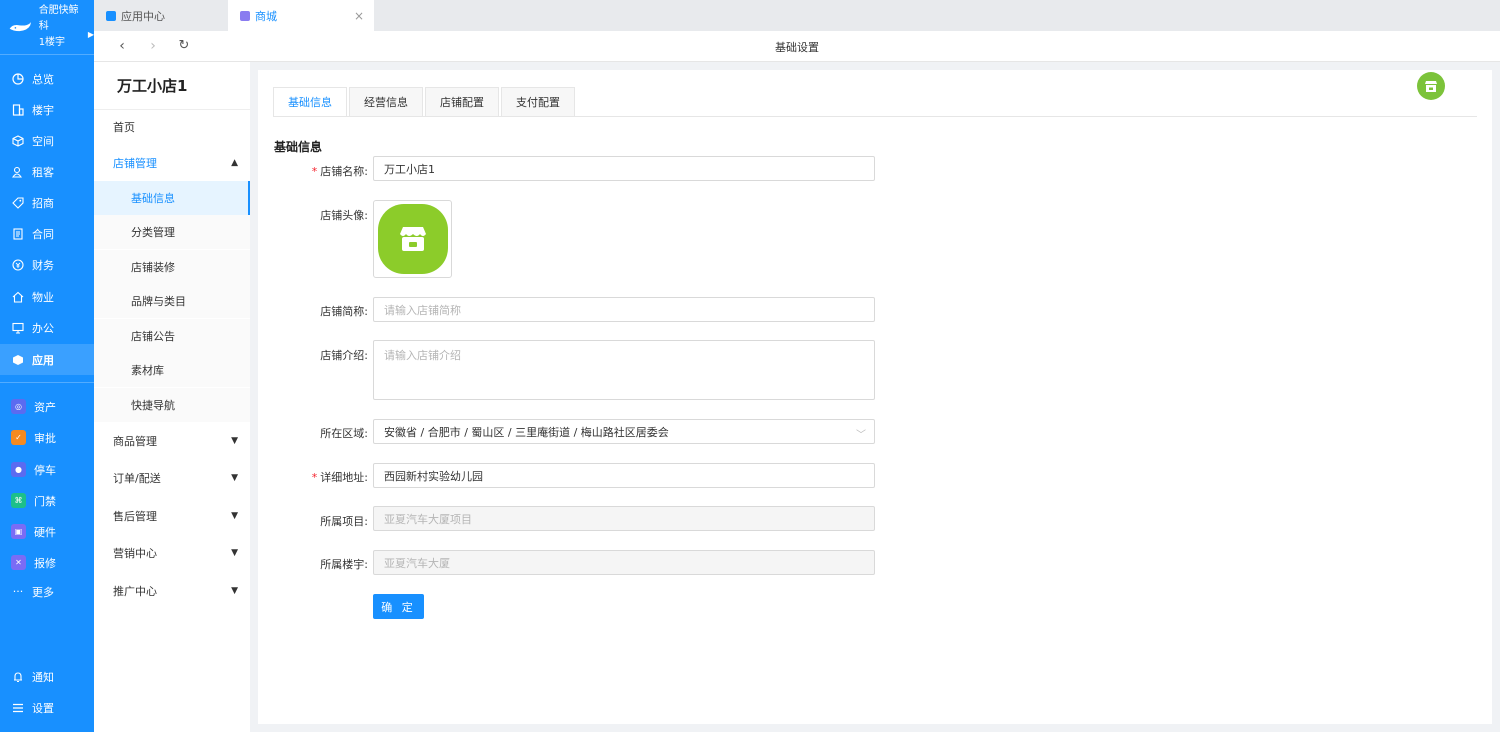  I want to click on rail-divider, so click(47, 382).